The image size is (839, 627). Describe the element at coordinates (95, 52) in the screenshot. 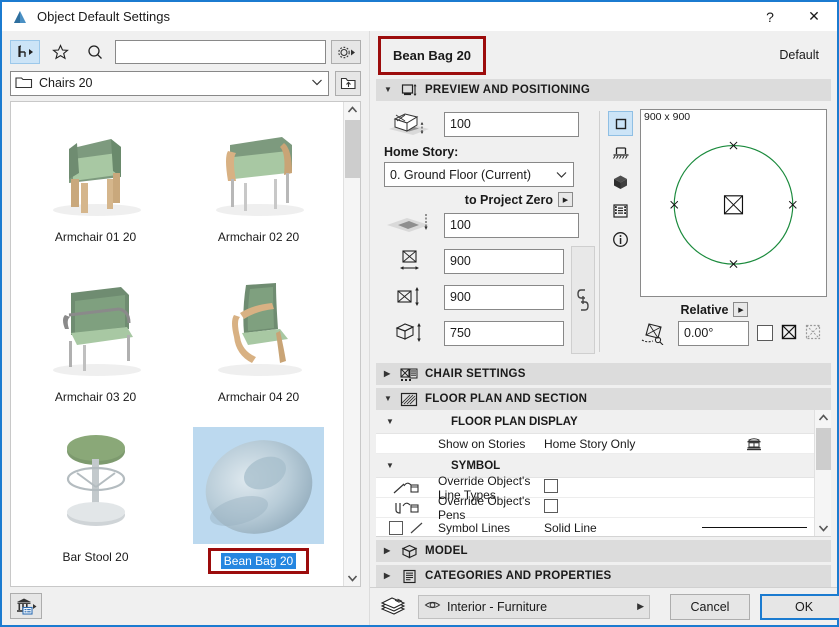

I see `search-icon` at that location.